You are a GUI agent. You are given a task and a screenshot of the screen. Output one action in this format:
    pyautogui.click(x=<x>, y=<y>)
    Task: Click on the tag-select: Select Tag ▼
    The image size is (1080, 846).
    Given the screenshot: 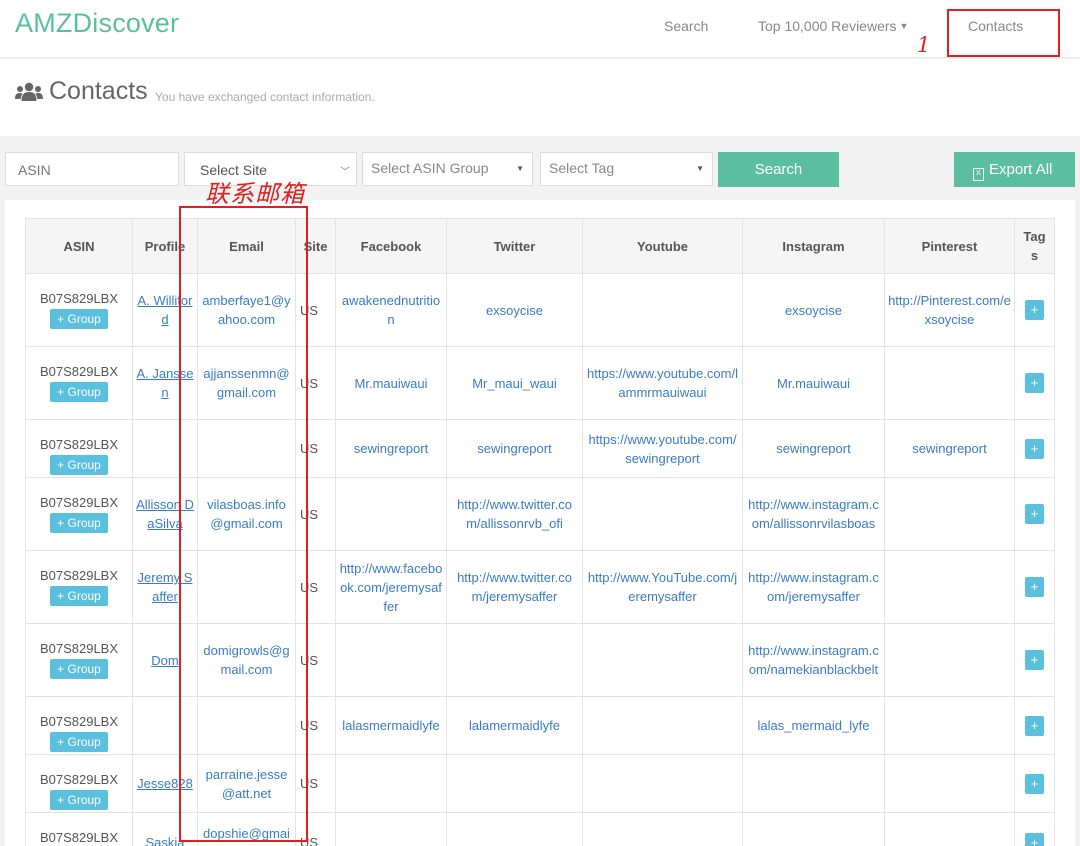 What is the action you would take?
    pyautogui.click(x=626, y=169)
    